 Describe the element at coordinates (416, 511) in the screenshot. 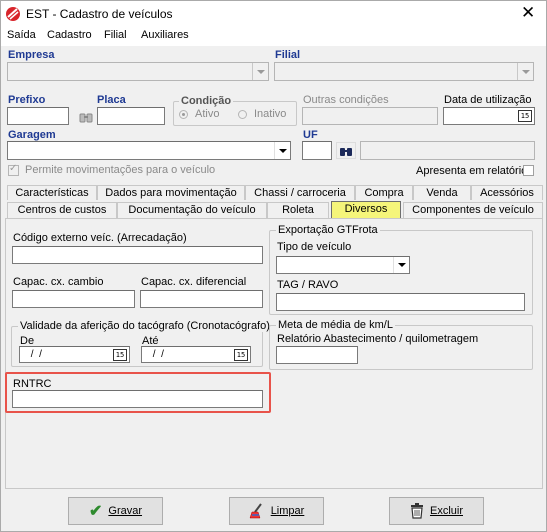

I see `trash-icon` at that location.